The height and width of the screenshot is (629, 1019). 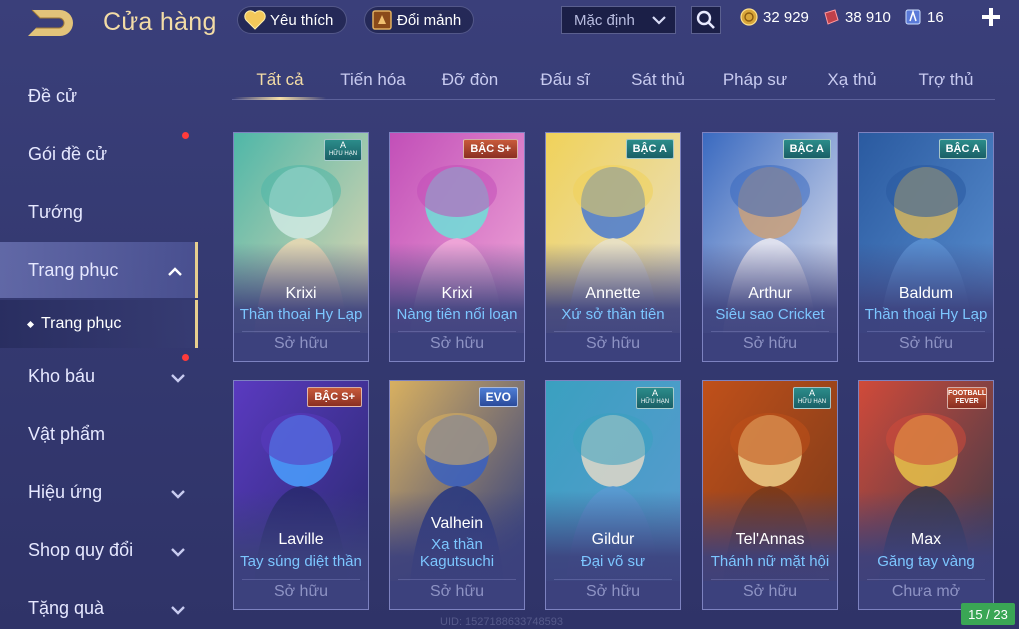 I want to click on skin-card: FOOTBALL FEVER Max Găng tay vàng Chưa mở, so click(x=926, y=495).